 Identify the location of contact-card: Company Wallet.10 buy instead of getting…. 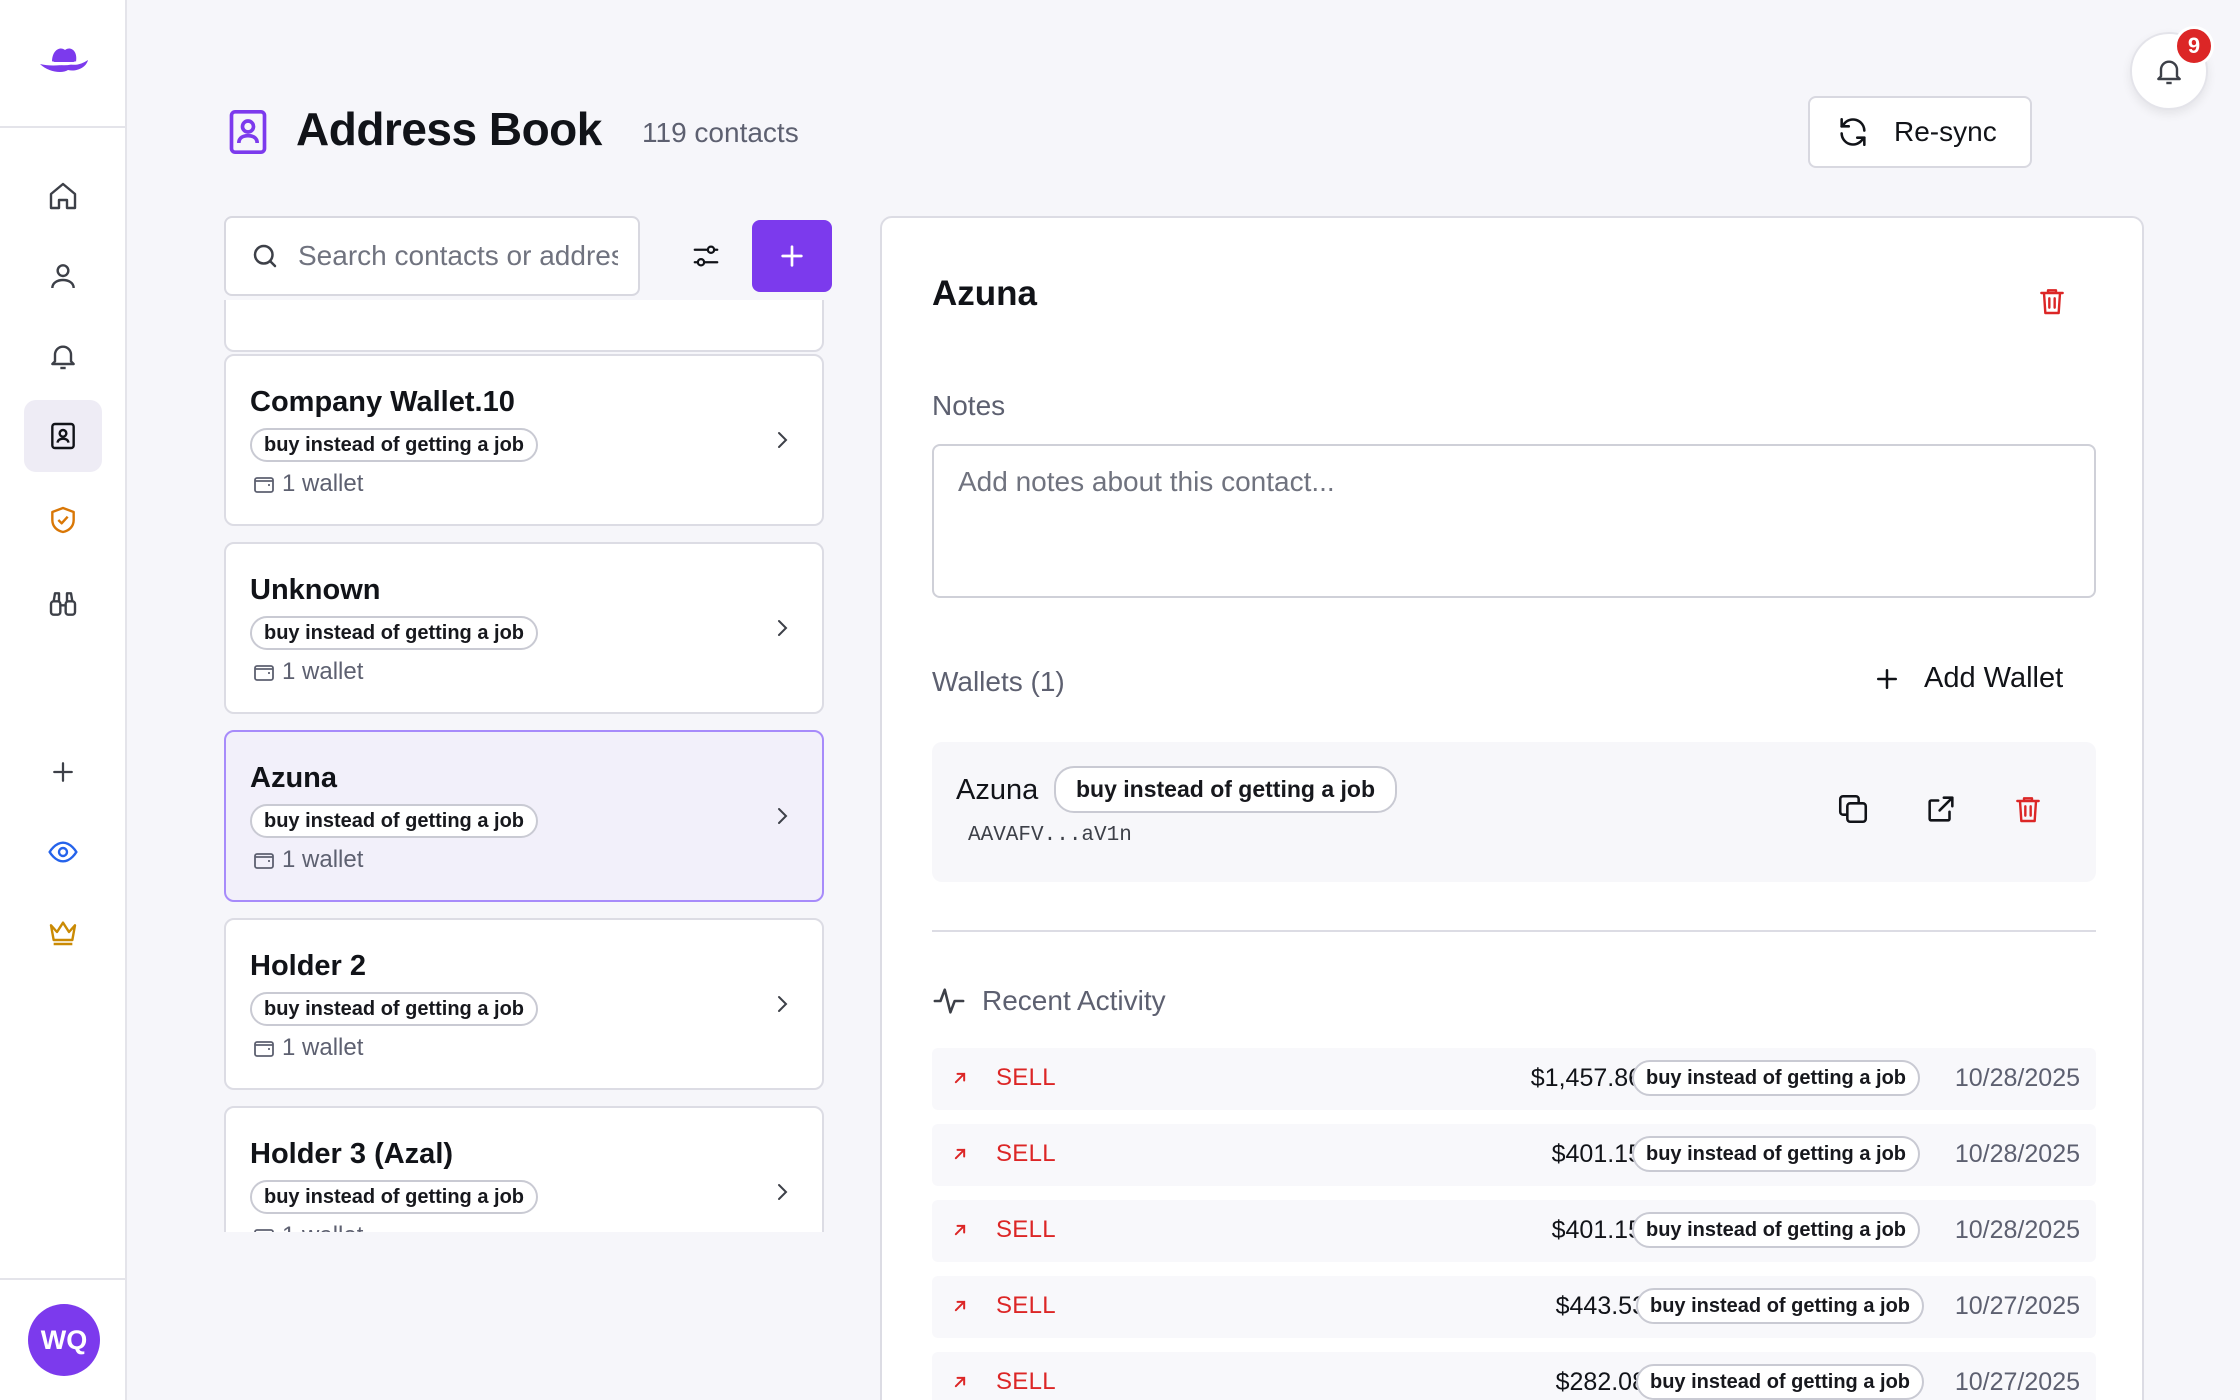
(524, 440).